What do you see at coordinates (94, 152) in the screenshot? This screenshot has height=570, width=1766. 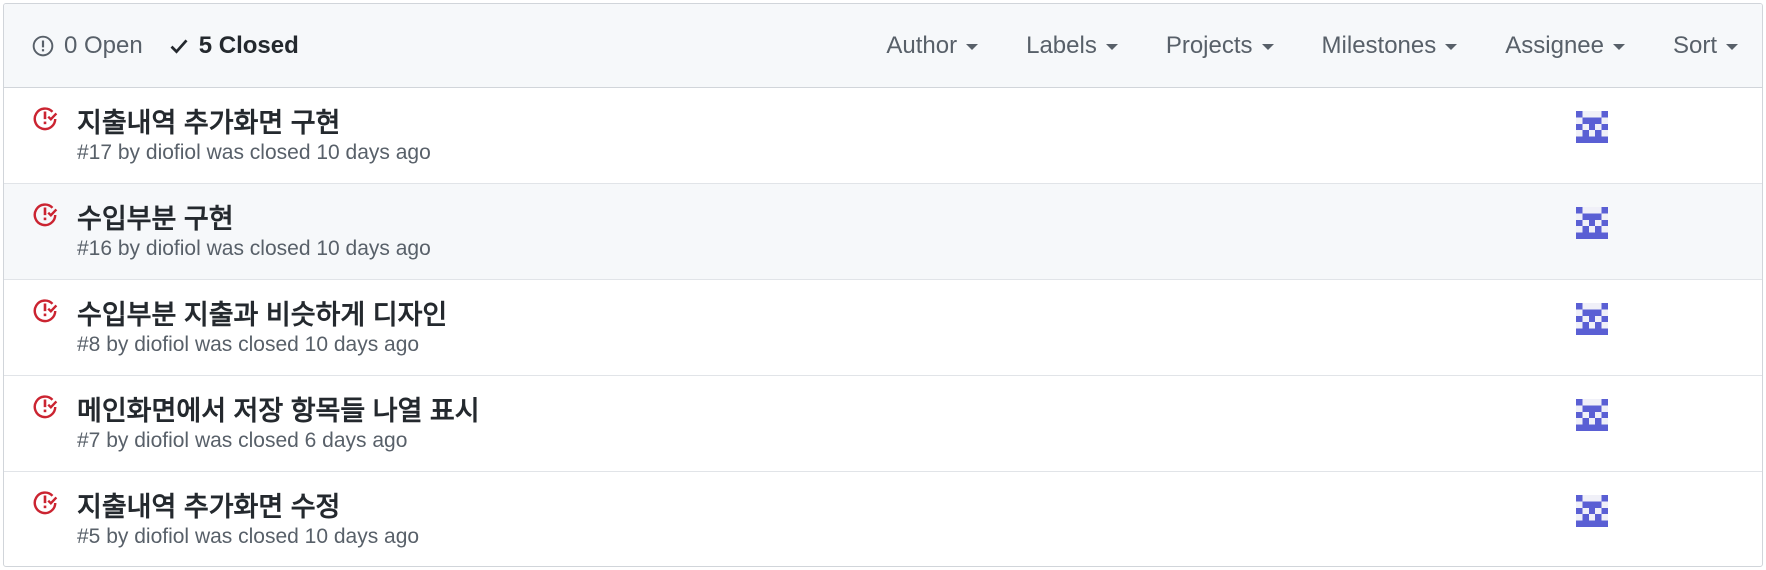 I see `issue-number: #17` at bounding box center [94, 152].